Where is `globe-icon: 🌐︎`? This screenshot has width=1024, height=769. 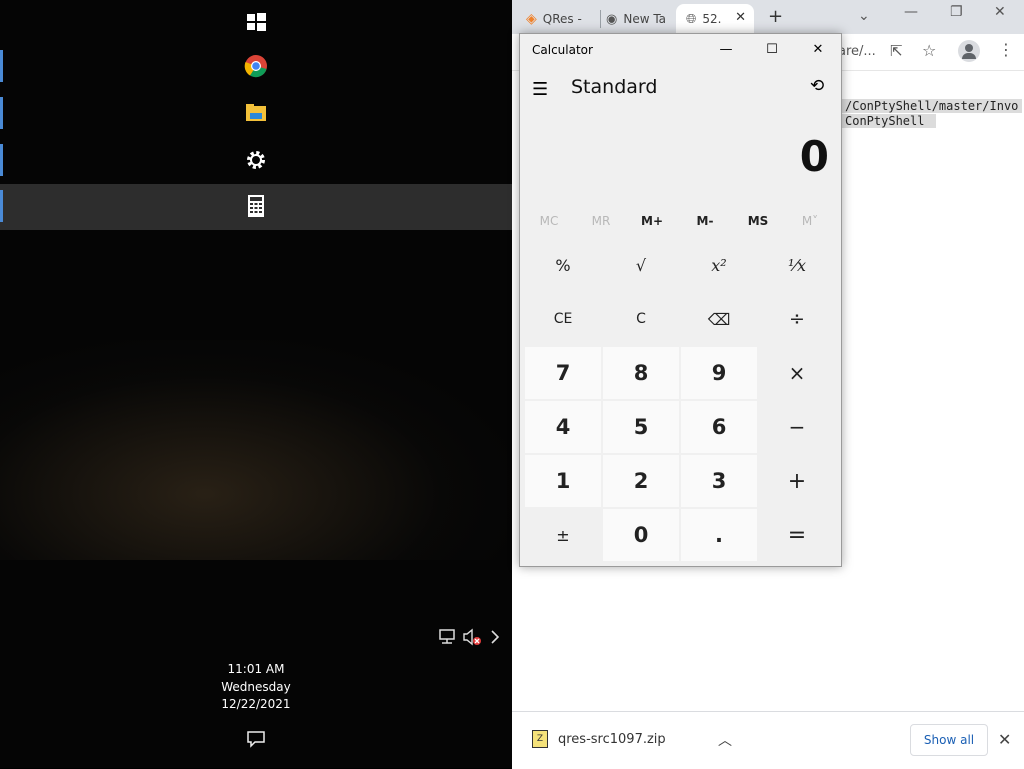 globe-icon: 🌐︎ is located at coordinates (691, 19).